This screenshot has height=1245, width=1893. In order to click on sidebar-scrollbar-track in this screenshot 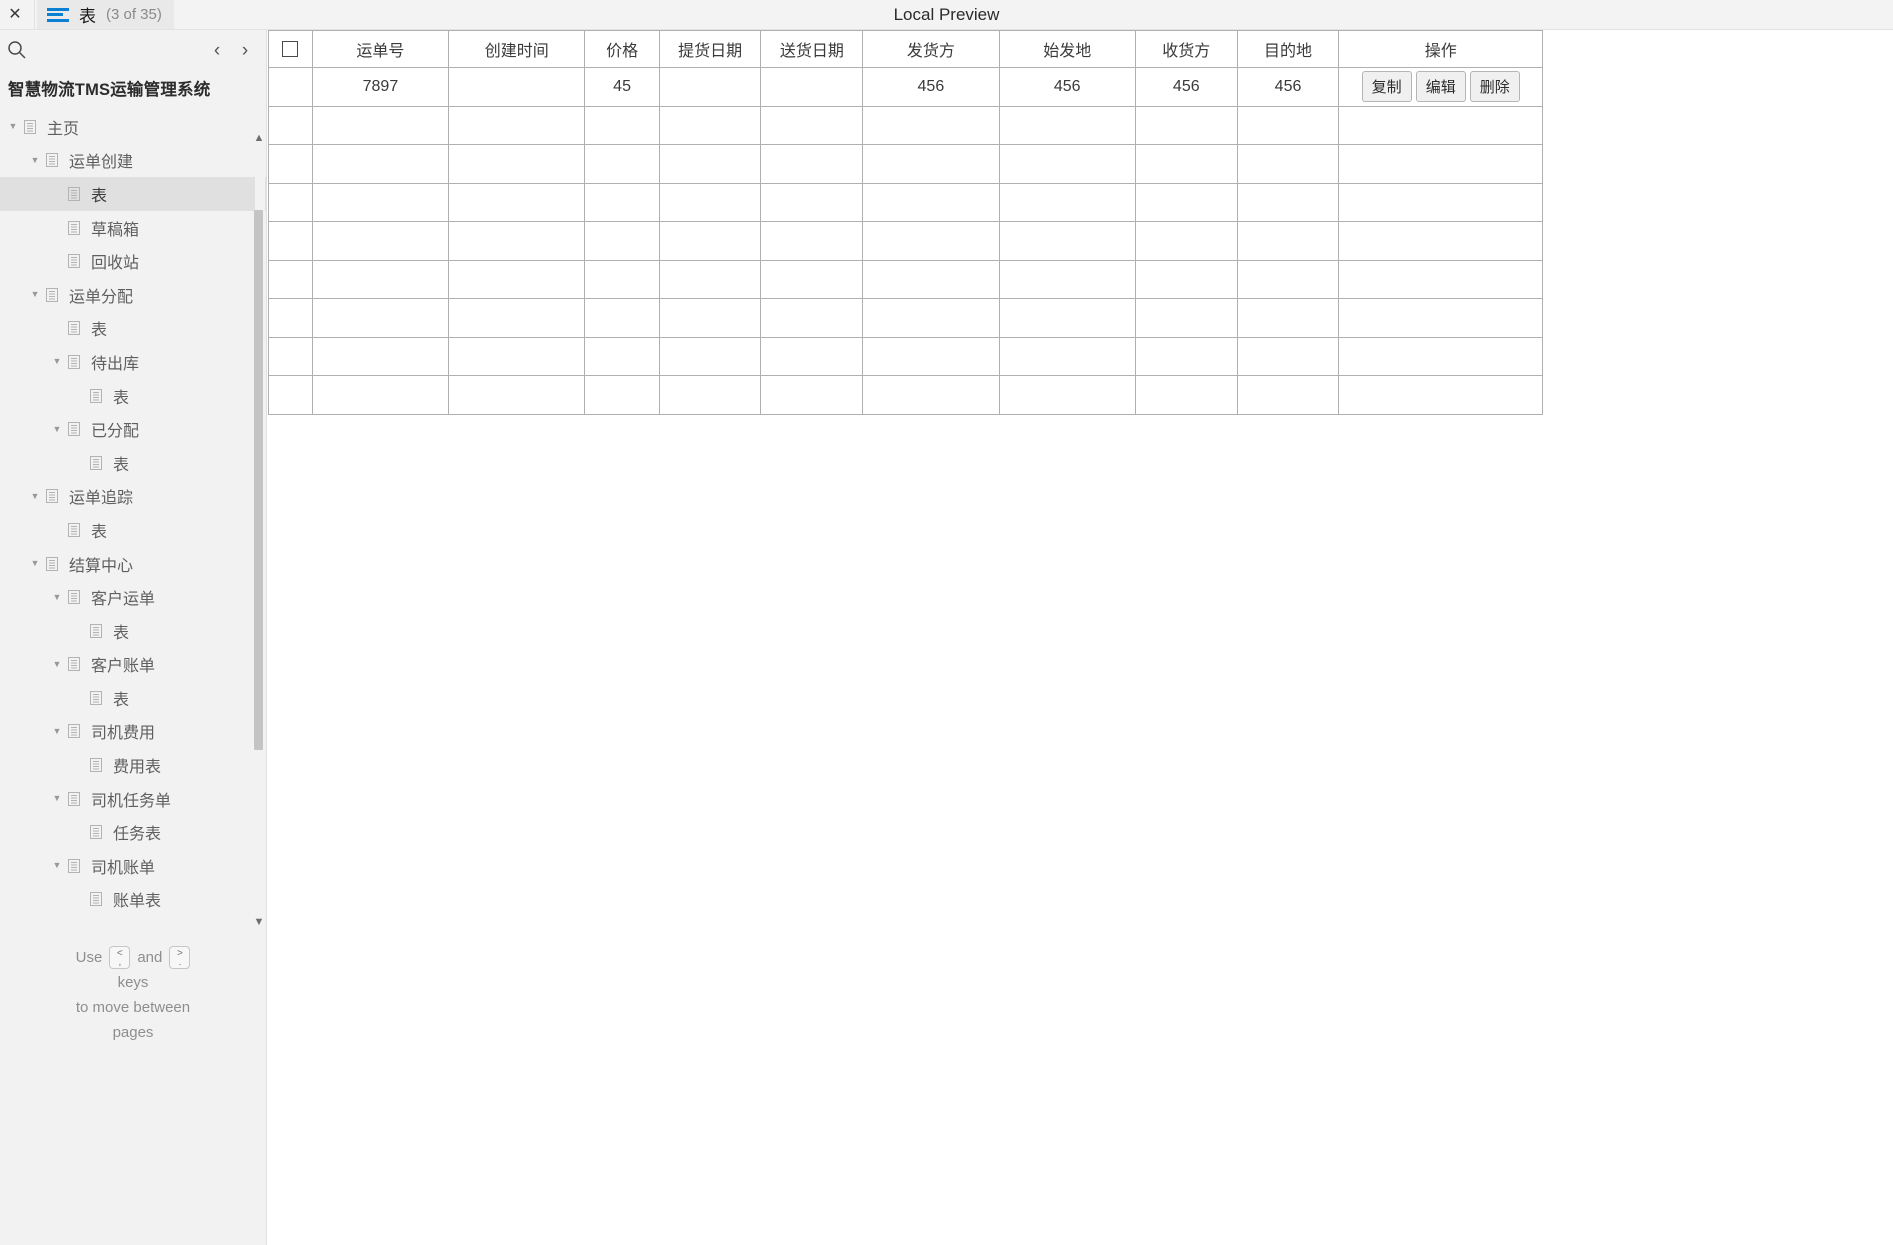, I will do `click(259, 523)`.